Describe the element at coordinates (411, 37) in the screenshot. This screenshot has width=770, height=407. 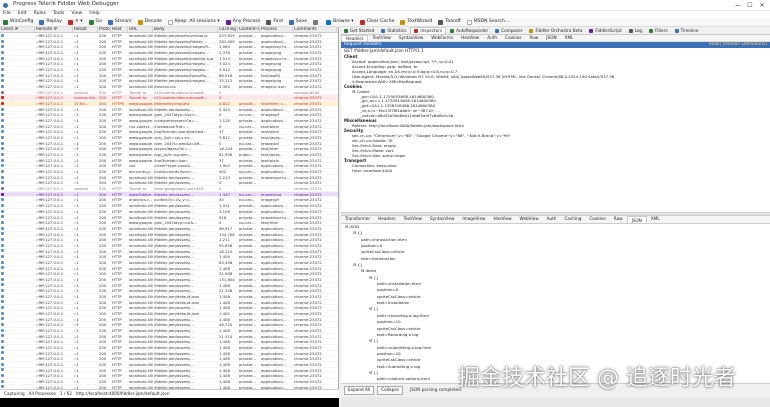
I see `request-tab-syntaxview: SyntaxView` at that location.